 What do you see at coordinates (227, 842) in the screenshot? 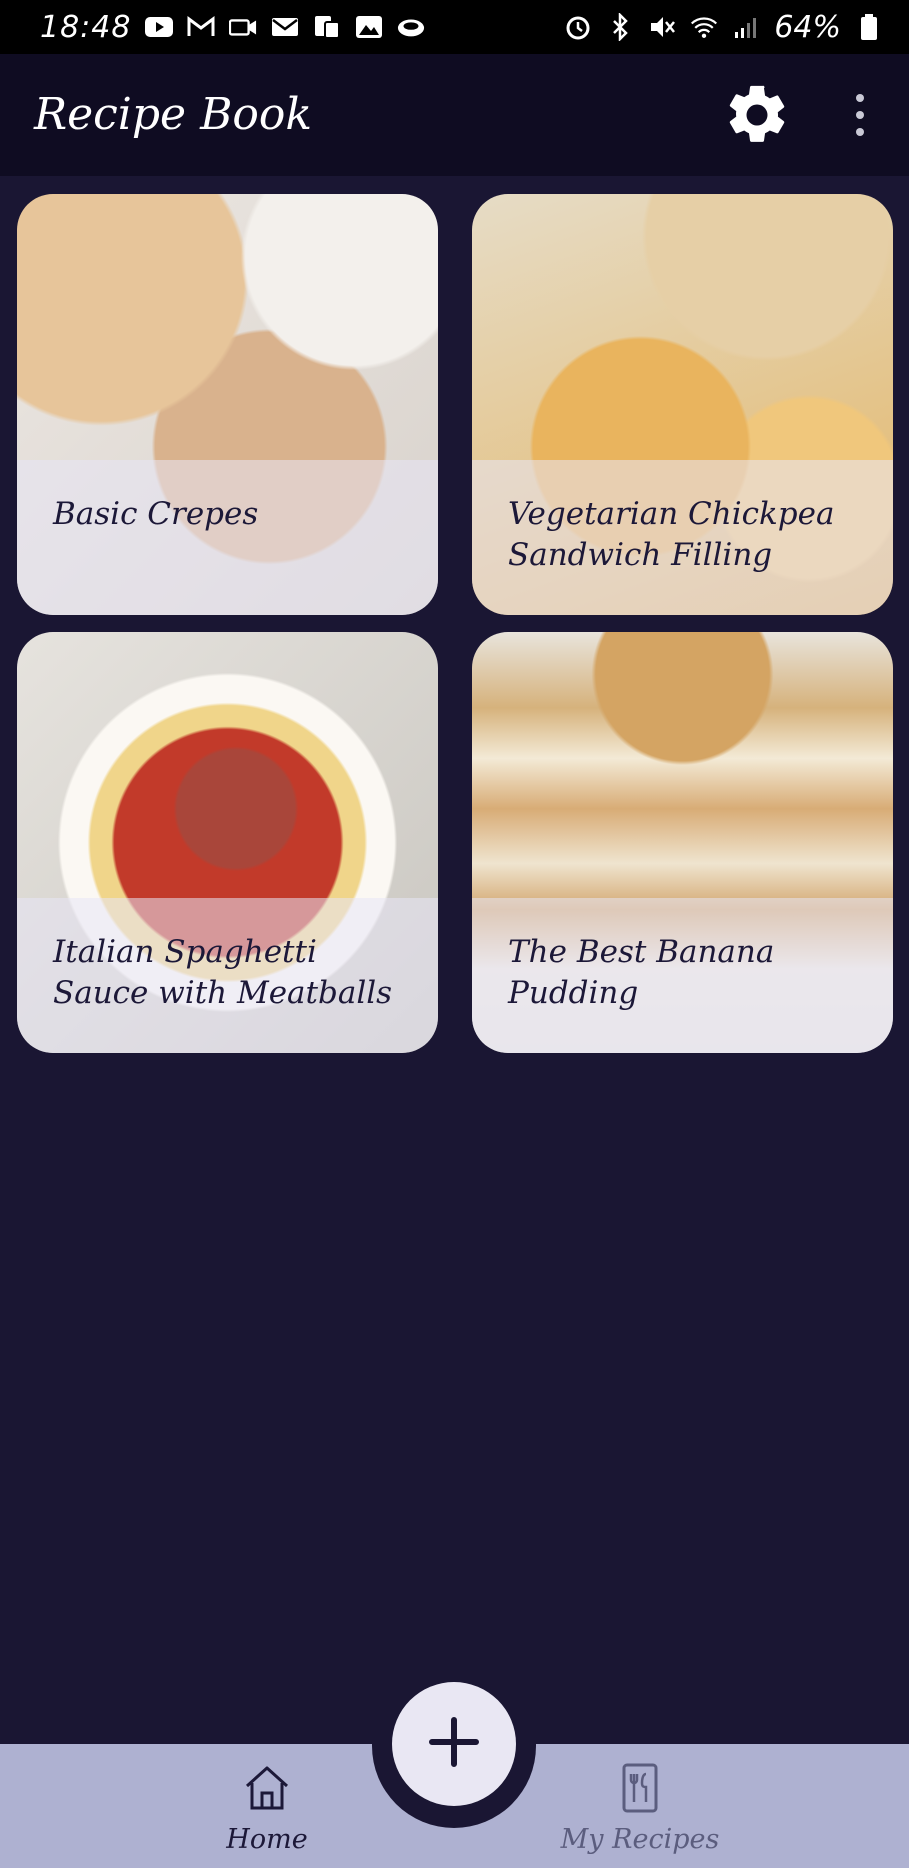
I see `recipe-card: Italian Spaghetti Sauce with Meatballs` at bounding box center [227, 842].